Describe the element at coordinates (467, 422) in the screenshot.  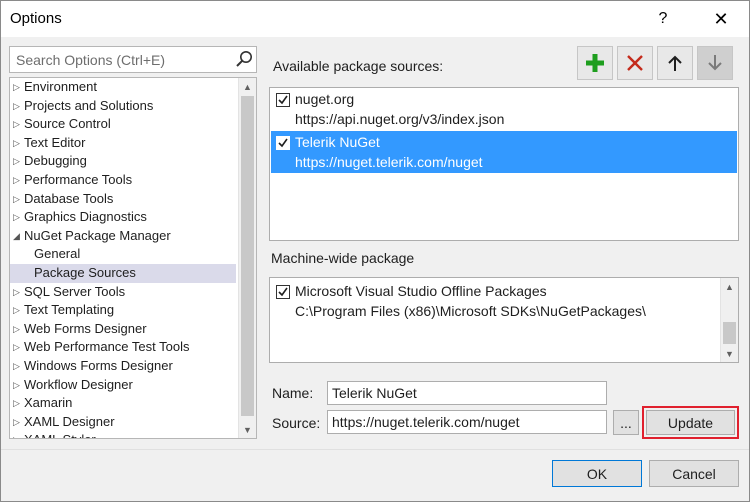
I see `source-field` at that location.